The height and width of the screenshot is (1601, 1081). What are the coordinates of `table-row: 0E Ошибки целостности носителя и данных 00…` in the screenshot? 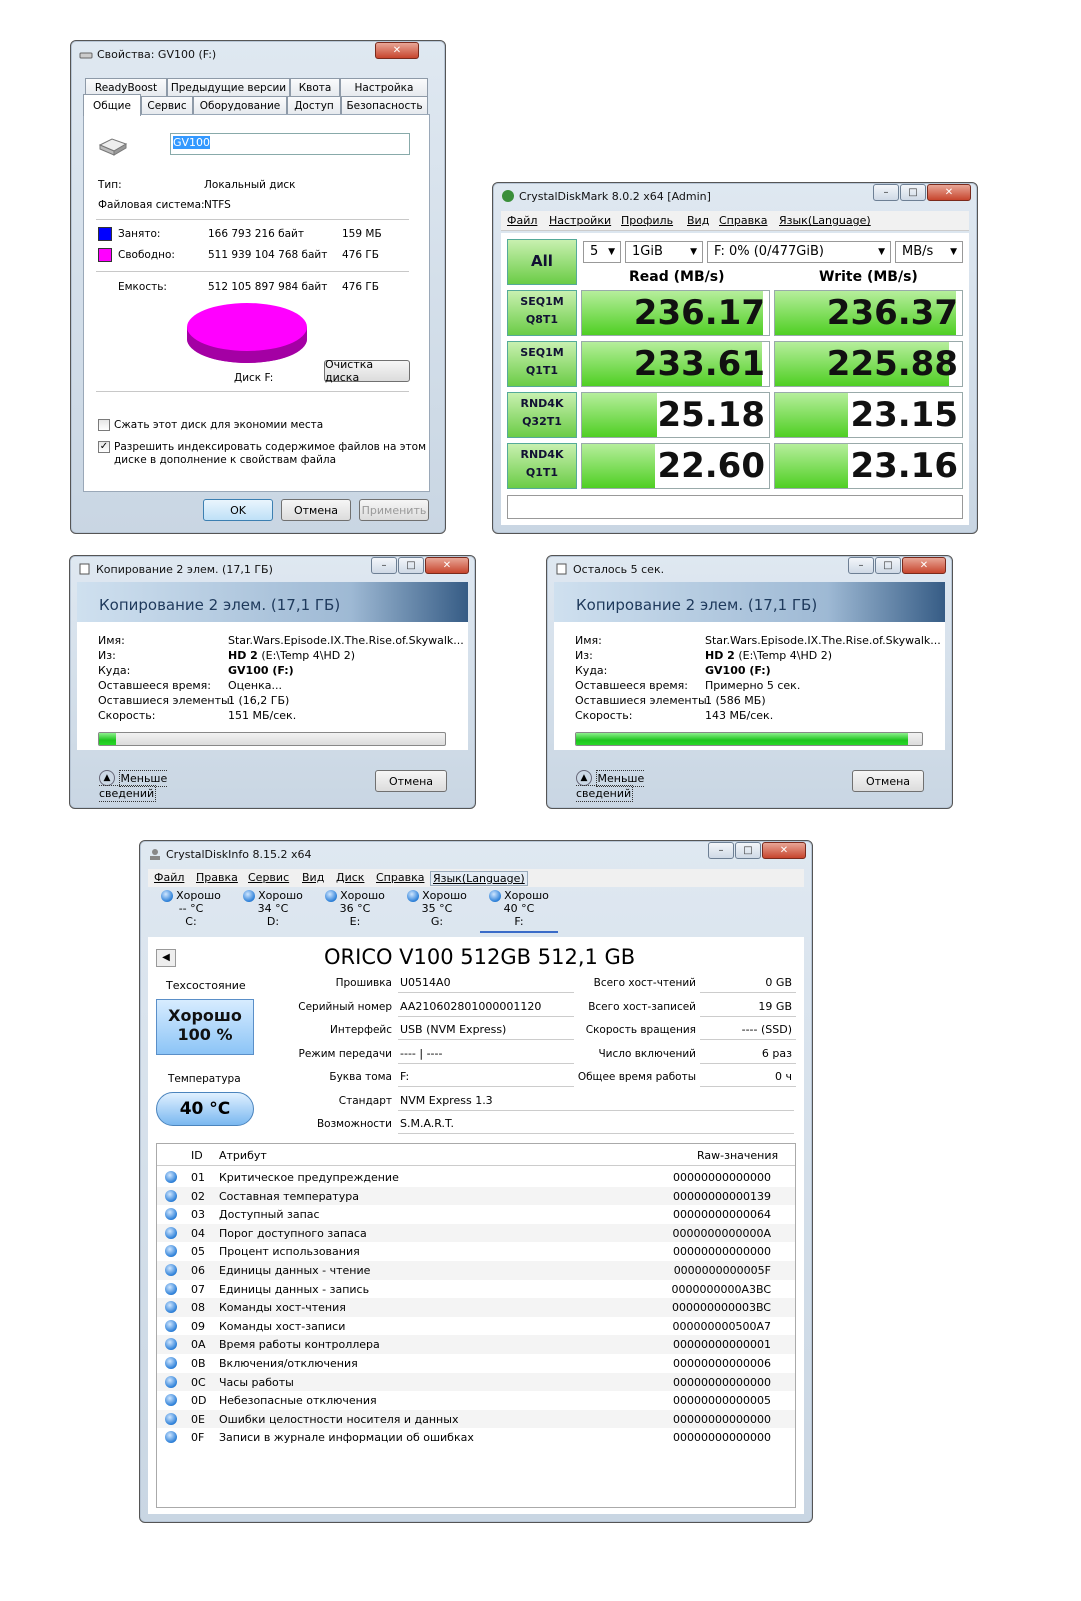 It's located at (476, 1419).